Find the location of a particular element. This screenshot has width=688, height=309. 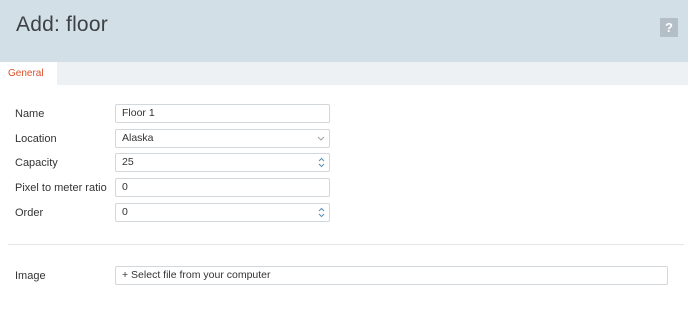

order-stepper: 0 is located at coordinates (222, 212).